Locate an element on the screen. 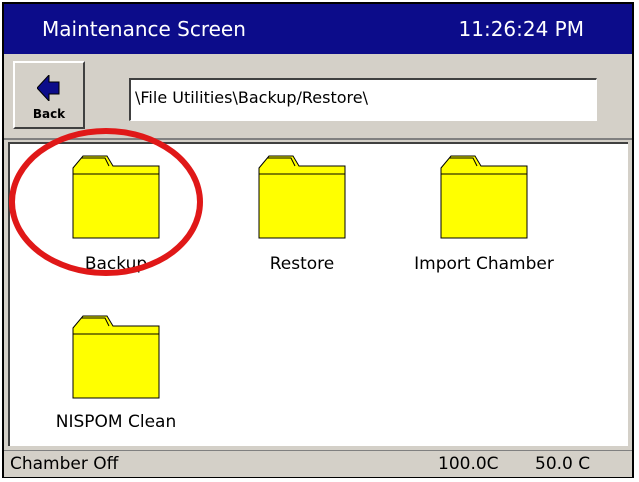 The image size is (639, 482). title-bar: Maintenance Screen 11:26:24 PM is located at coordinates (318, 29).